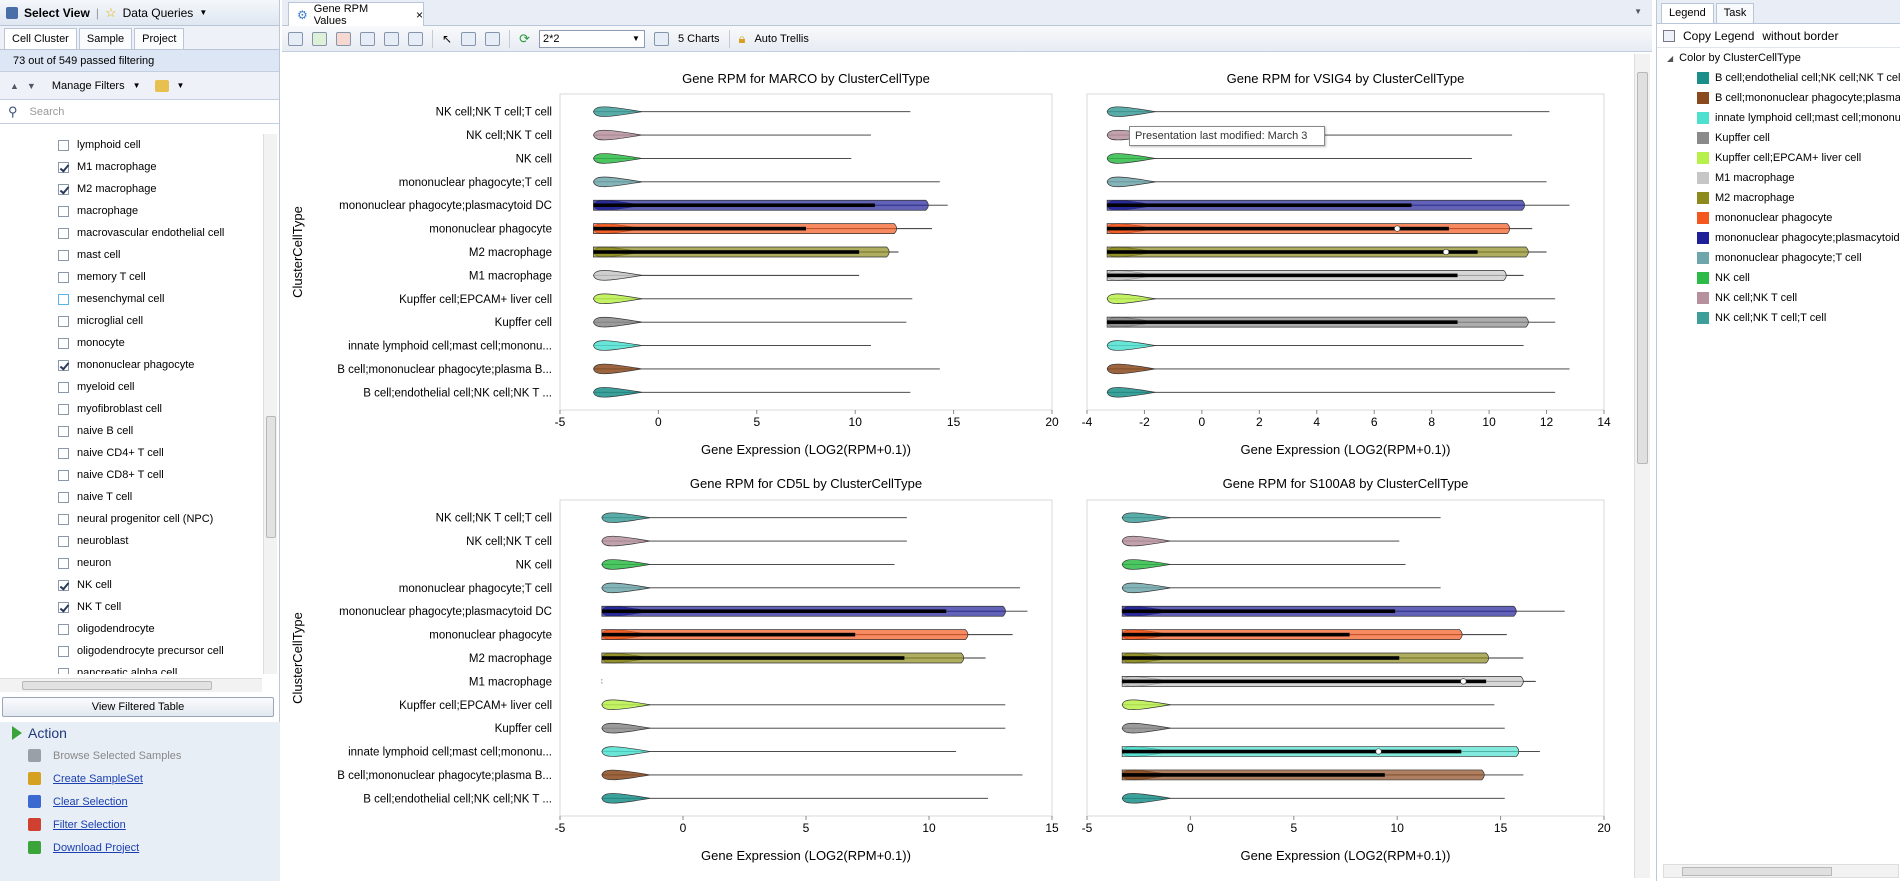 The image size is (1900, 881). I want to click on action-item: Browse Selected Samples, so click(140, 755).